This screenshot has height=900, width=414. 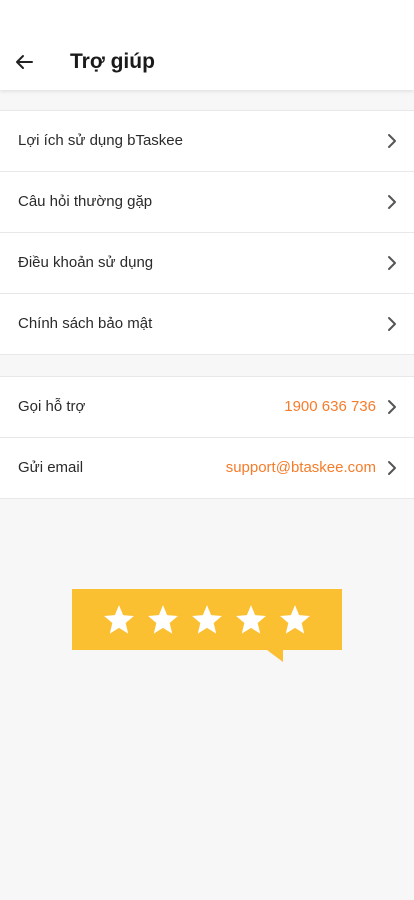 What do you see at coordinates (100, 140) in the screenshot?
I see `menu-item-label: Lợi ích sử dụng bTaskee` at bounding box center [100, 140].